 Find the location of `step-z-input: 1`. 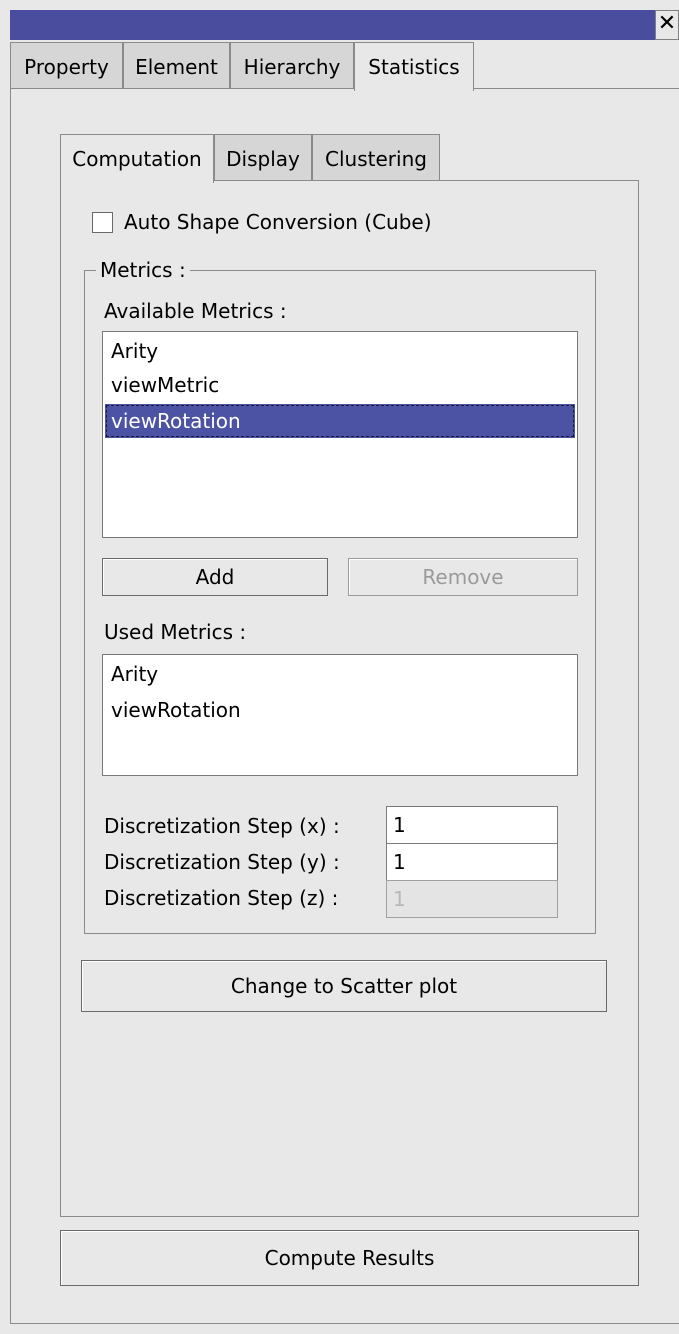

step-z-input: 1 is located at coordinates (472, 899).